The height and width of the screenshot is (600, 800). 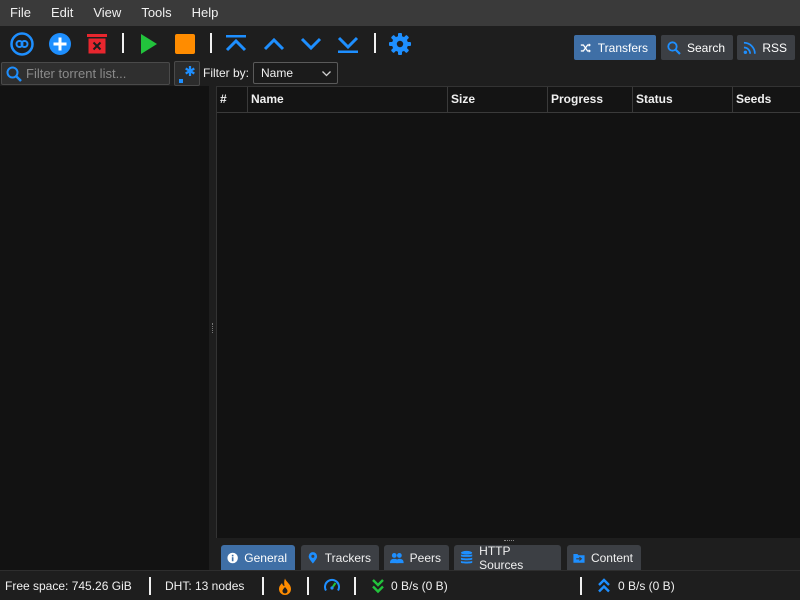 I want to click on upload-speed-label: 0 B/s (0 B), so click(x=646, y=586).